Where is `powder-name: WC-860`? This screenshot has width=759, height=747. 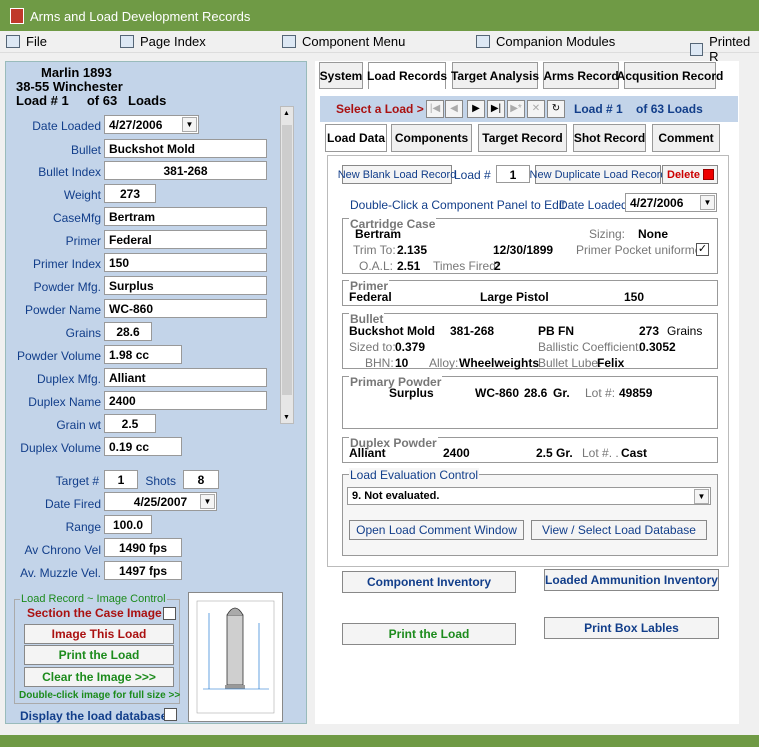
powder-name: WC-860 is located at coordinates (497, 393).